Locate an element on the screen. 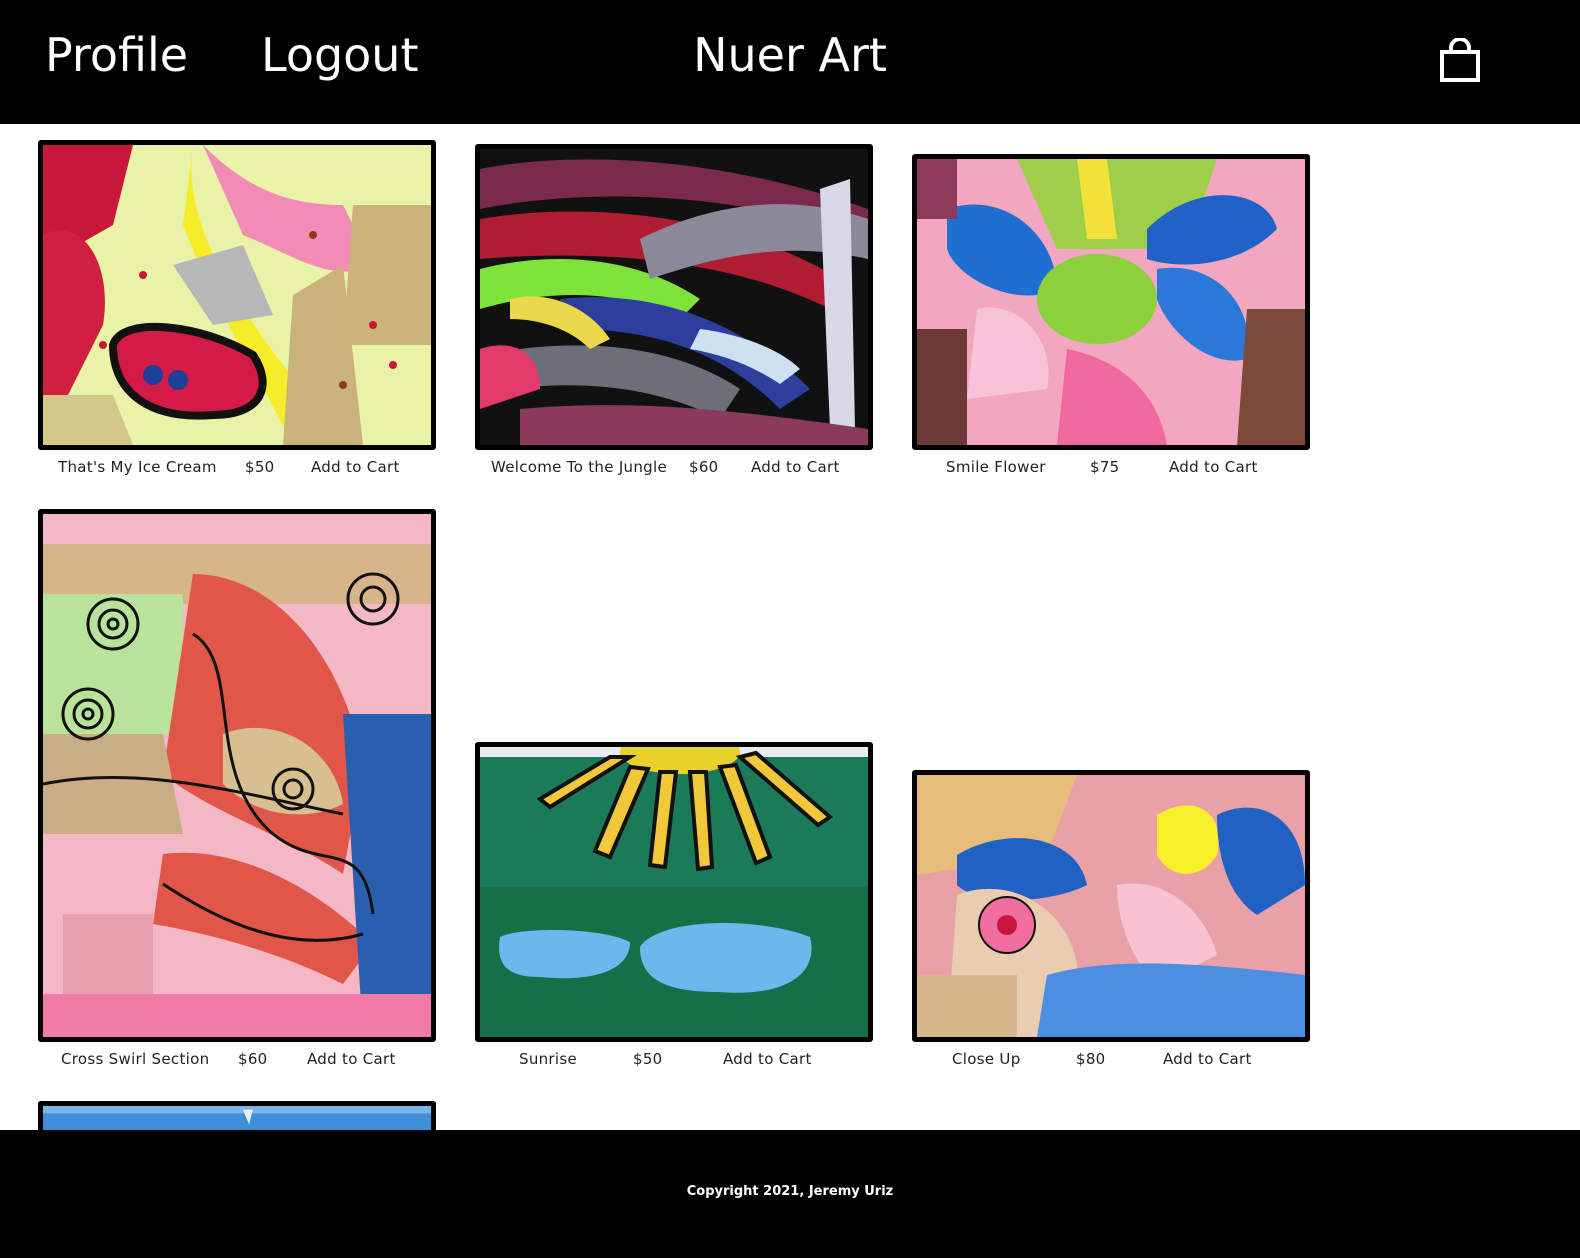 This screenshot has height=1258, width=1580. shopping-bag-icon is located at coordinates (1460, 59).